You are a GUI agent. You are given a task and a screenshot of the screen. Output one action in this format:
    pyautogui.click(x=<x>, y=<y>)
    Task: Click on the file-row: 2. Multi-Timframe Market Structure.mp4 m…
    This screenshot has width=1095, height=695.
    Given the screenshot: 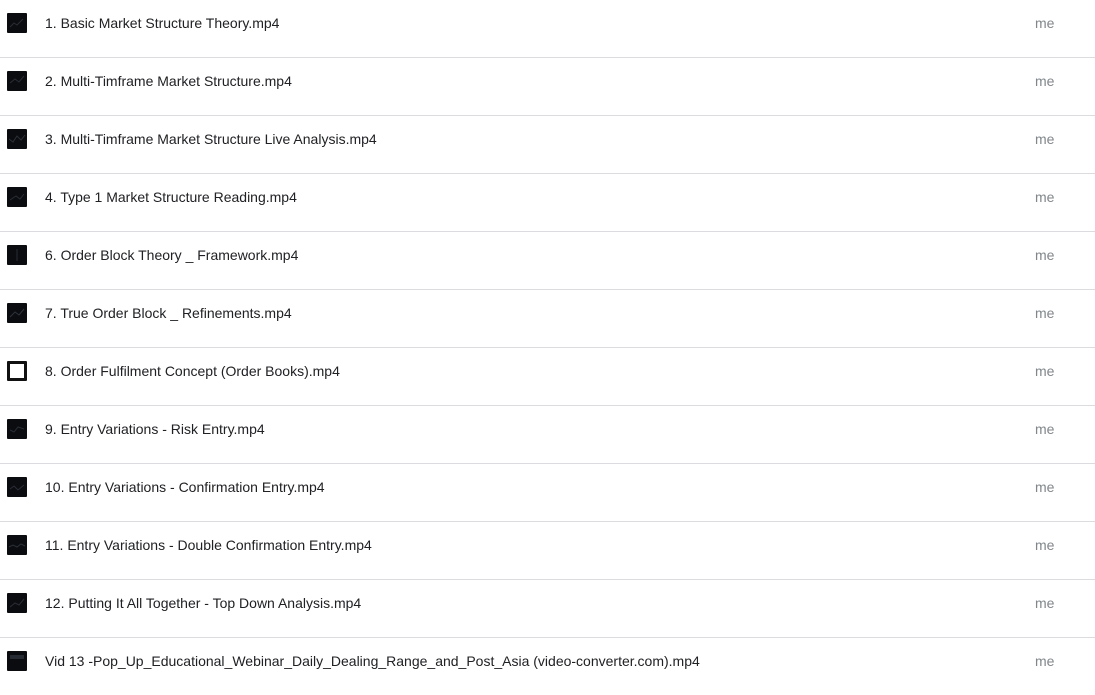 What is the action you would take?
    pyautogui.click(x=547, y=87)
    